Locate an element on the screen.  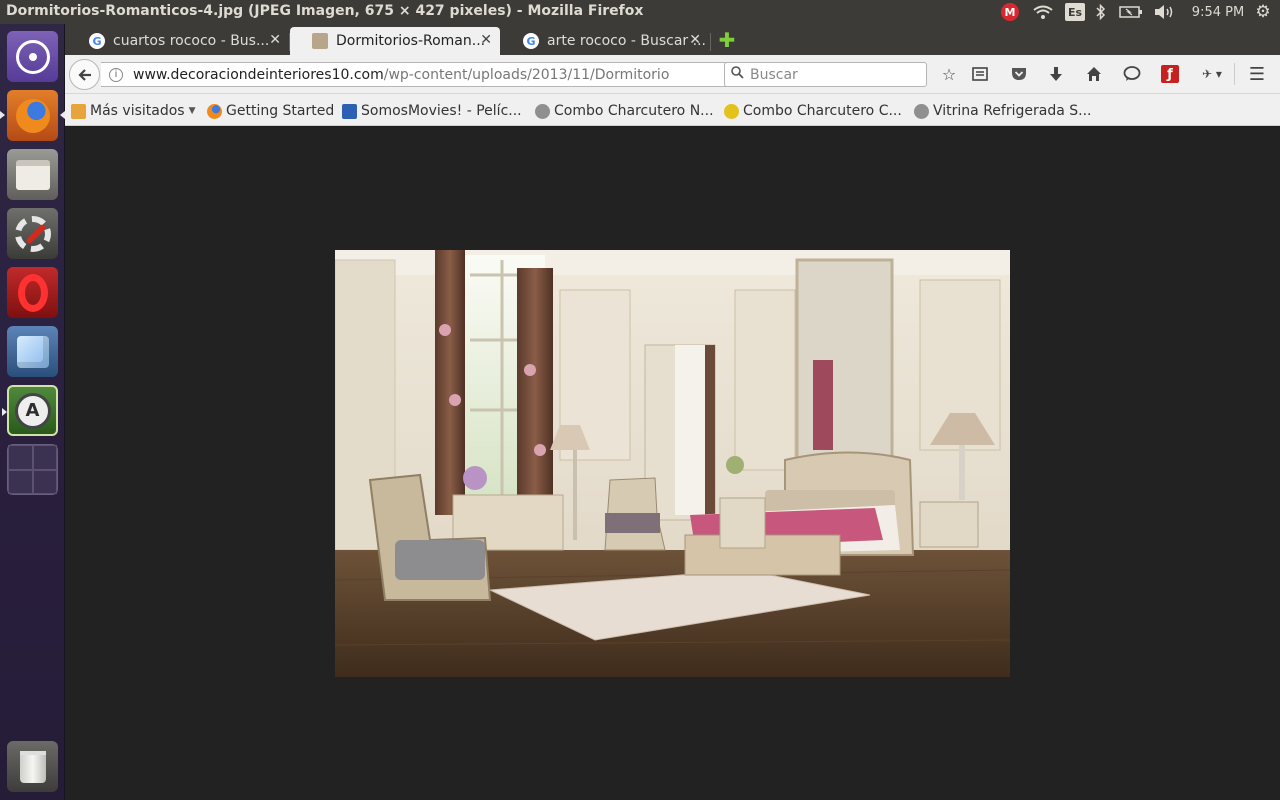
launcher-trash is located at coordinates (32, 766).